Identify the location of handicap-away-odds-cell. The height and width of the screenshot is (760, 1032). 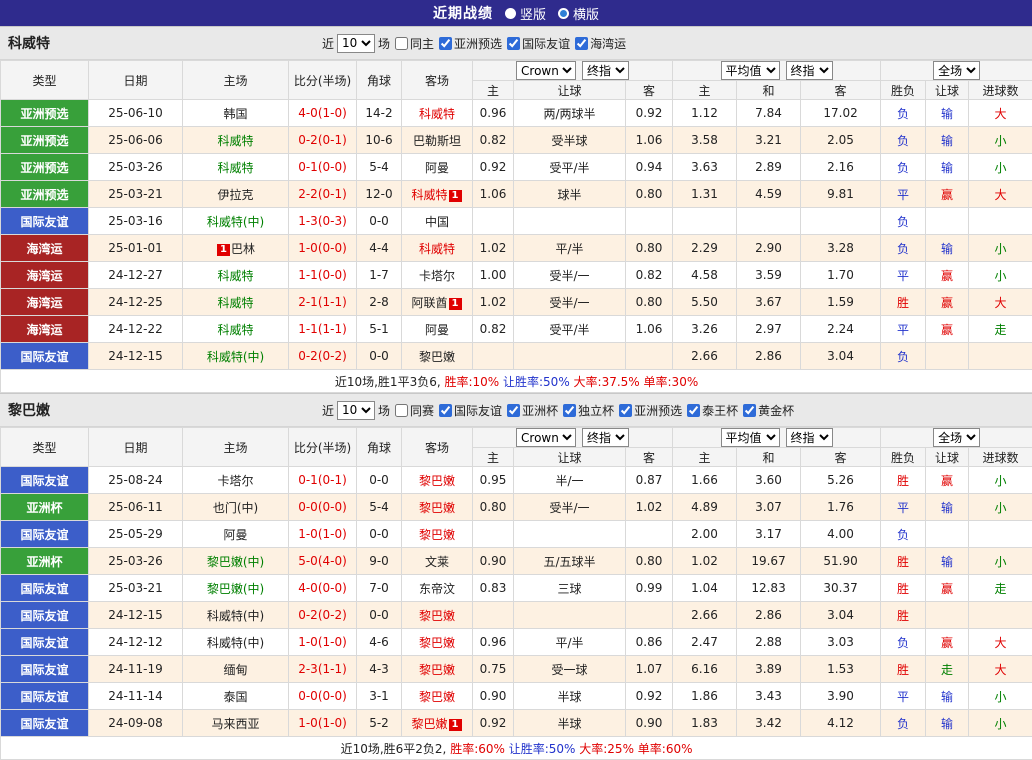
(649, 221).